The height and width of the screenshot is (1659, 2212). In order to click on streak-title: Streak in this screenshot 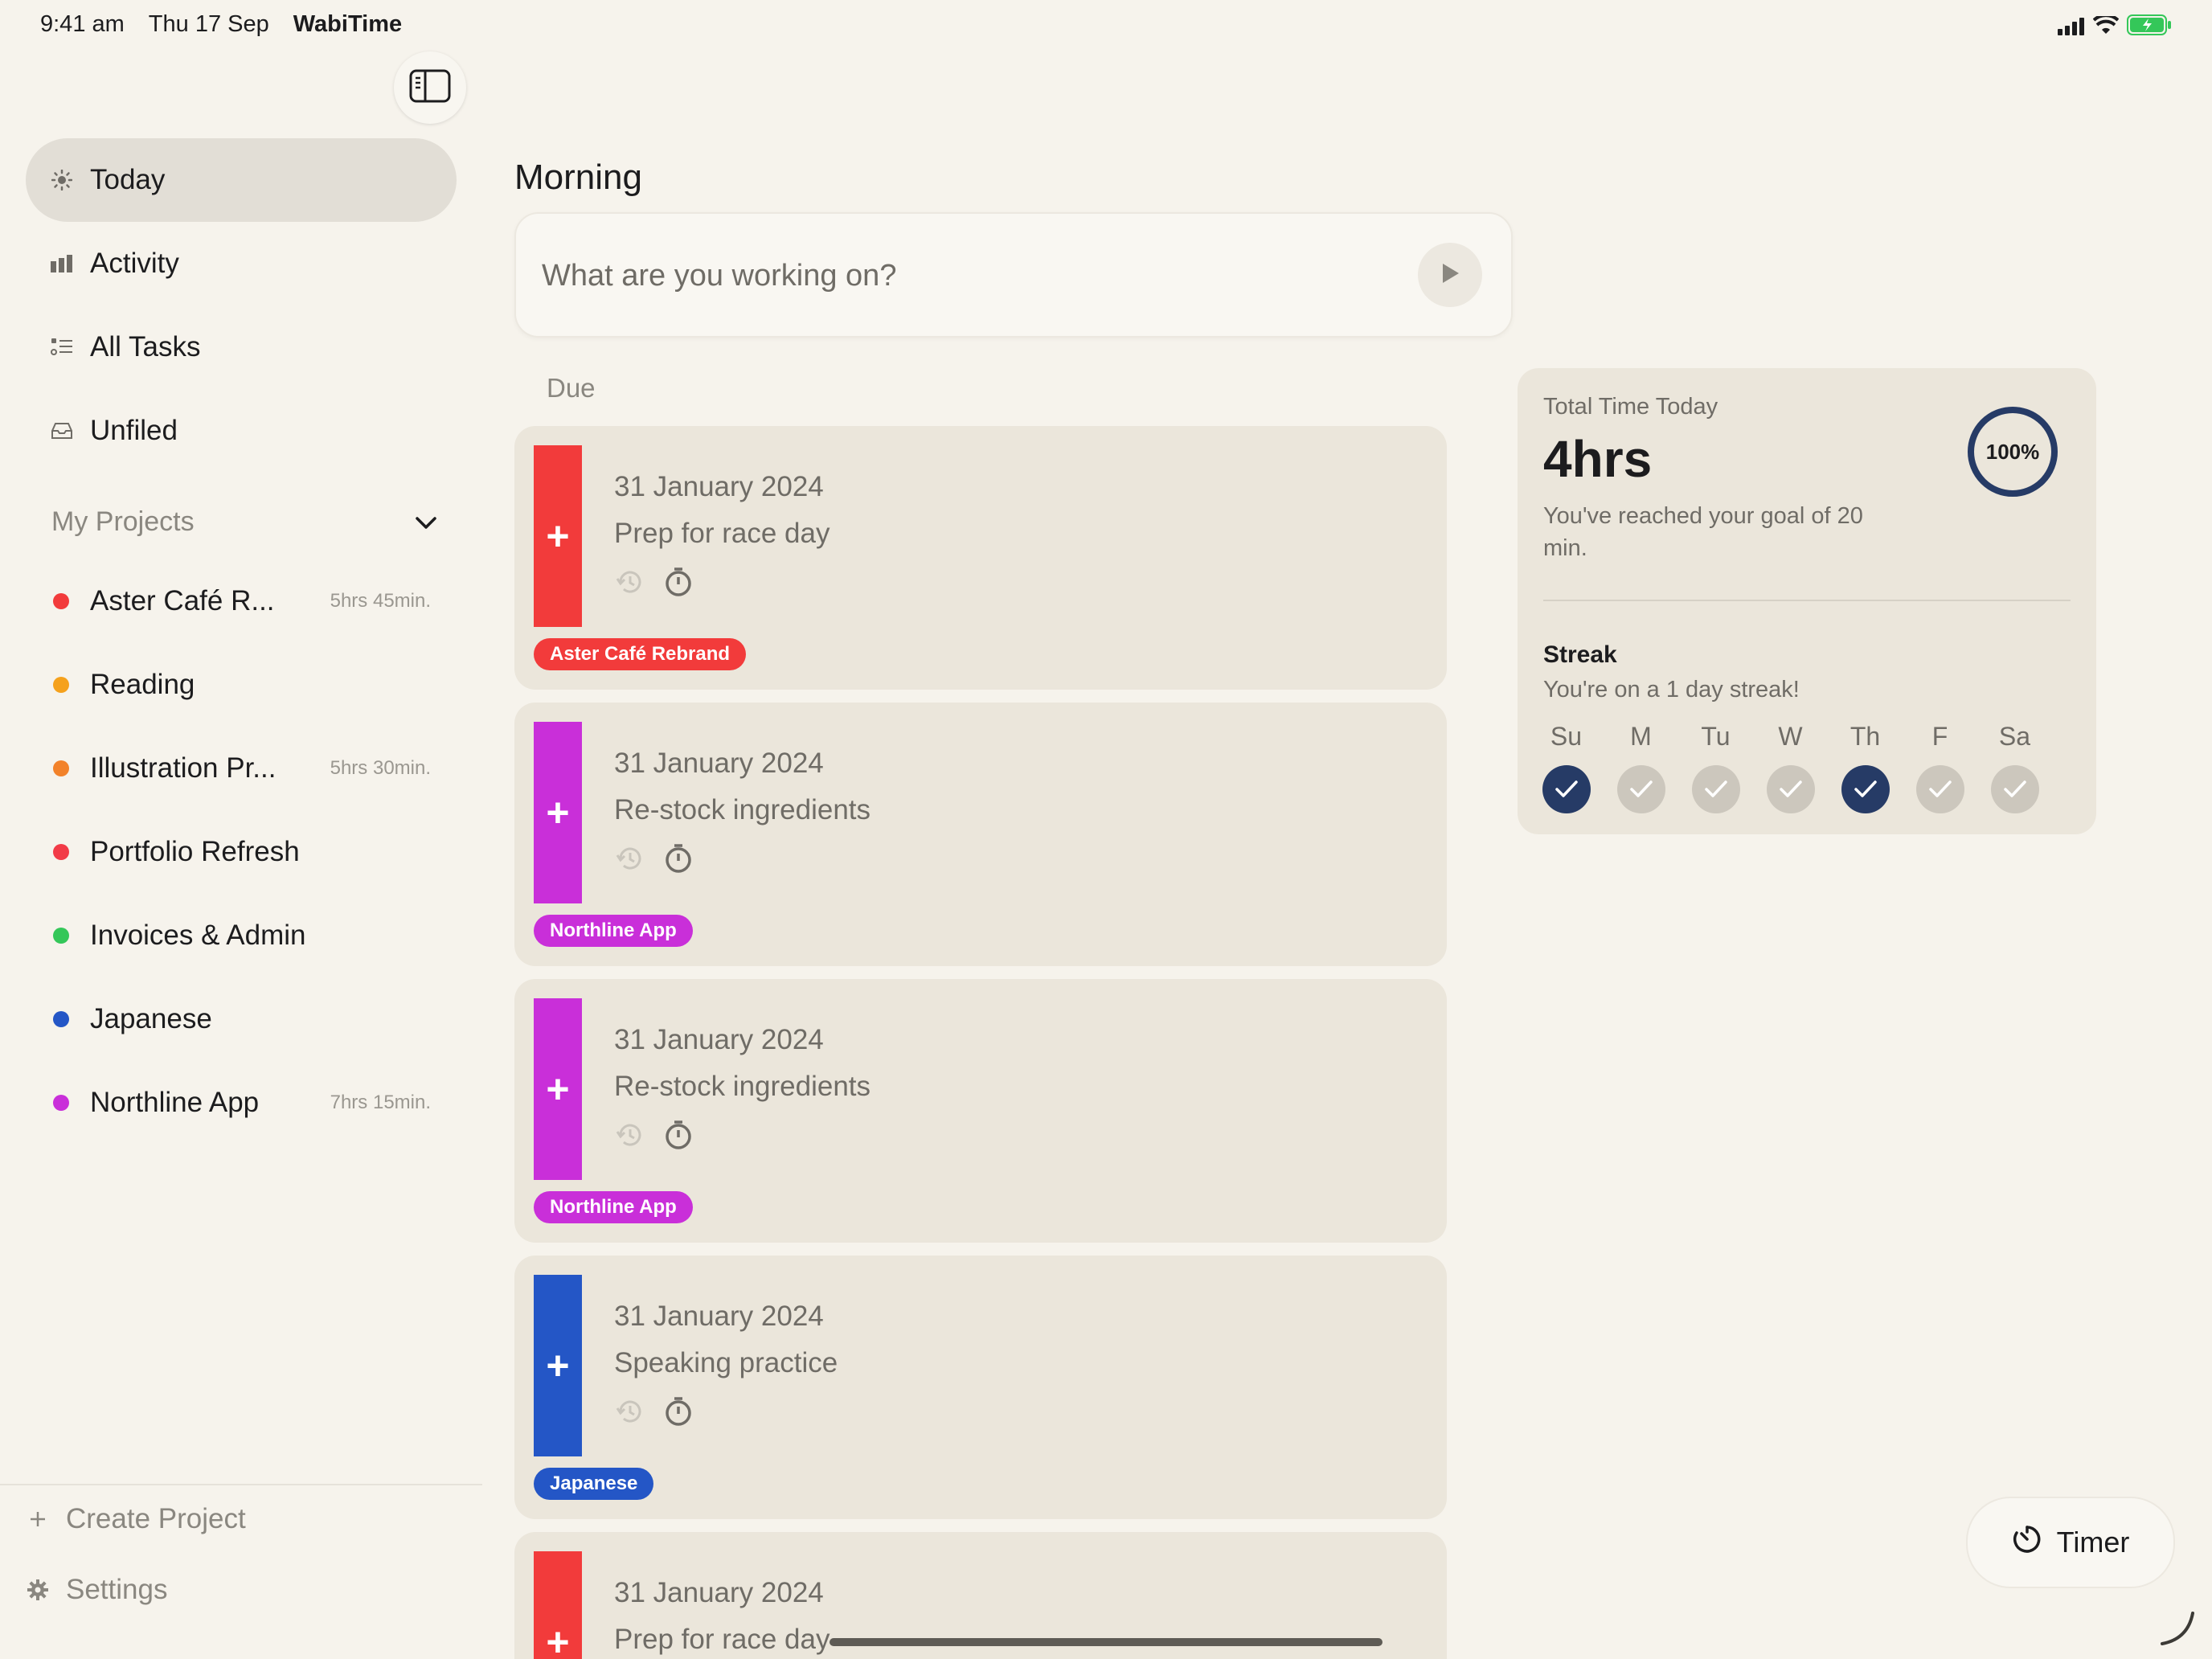, I will do `click(1580, 654)`.